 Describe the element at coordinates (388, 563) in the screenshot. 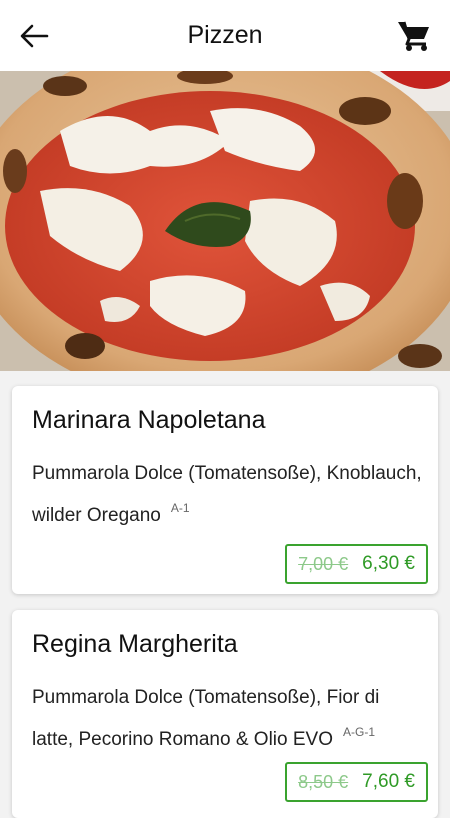

I see `current-price: 6,30 €` at that location.